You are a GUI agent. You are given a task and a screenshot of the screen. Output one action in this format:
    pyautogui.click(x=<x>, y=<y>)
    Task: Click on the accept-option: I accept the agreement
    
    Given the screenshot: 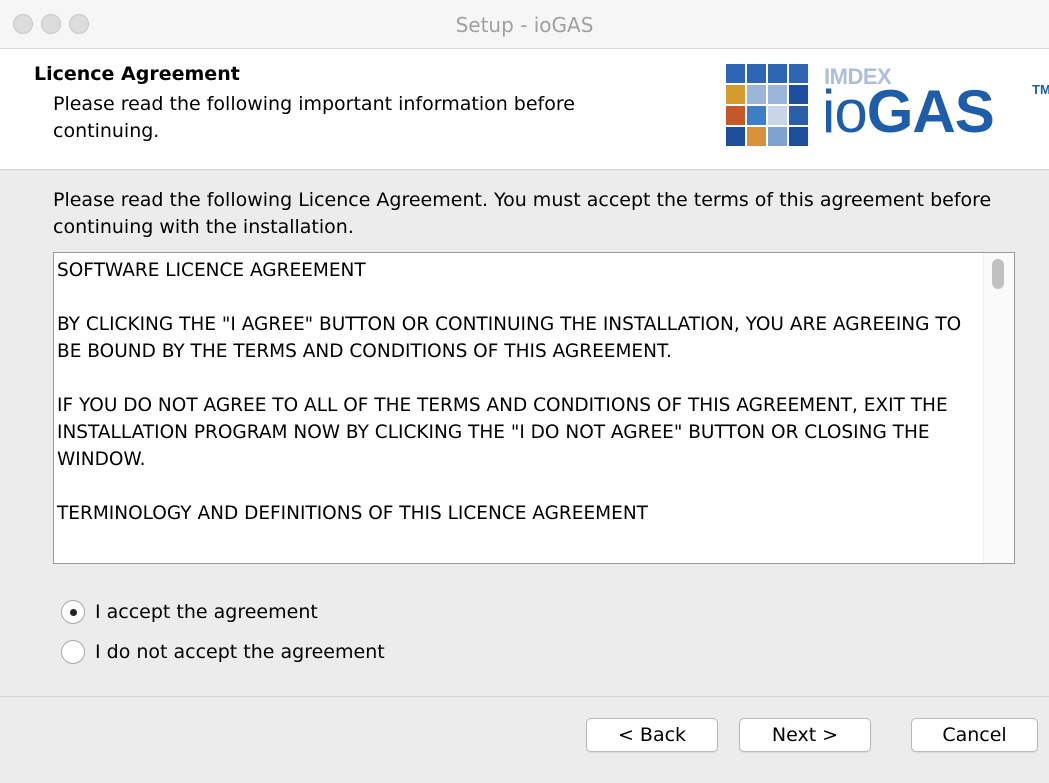 What is the action you would take?
    pyautogui.click(x=189, y=612)
    